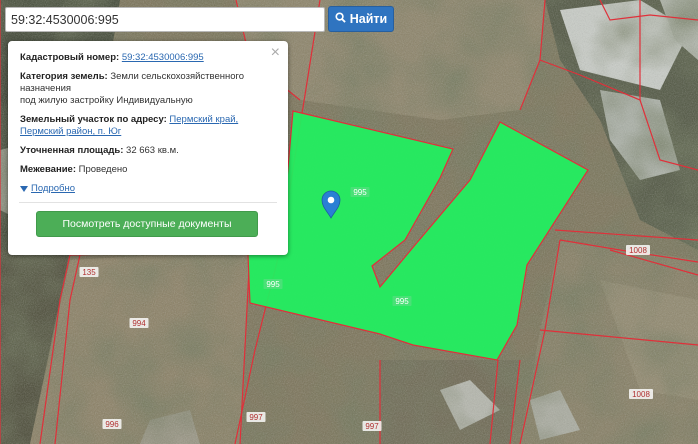 The image size is (698, 444). What do you see at coordinates (93, 119) in the screenshot?
I see `address-label: Земельный участок по адресу:` at bounding box center [93, 119].